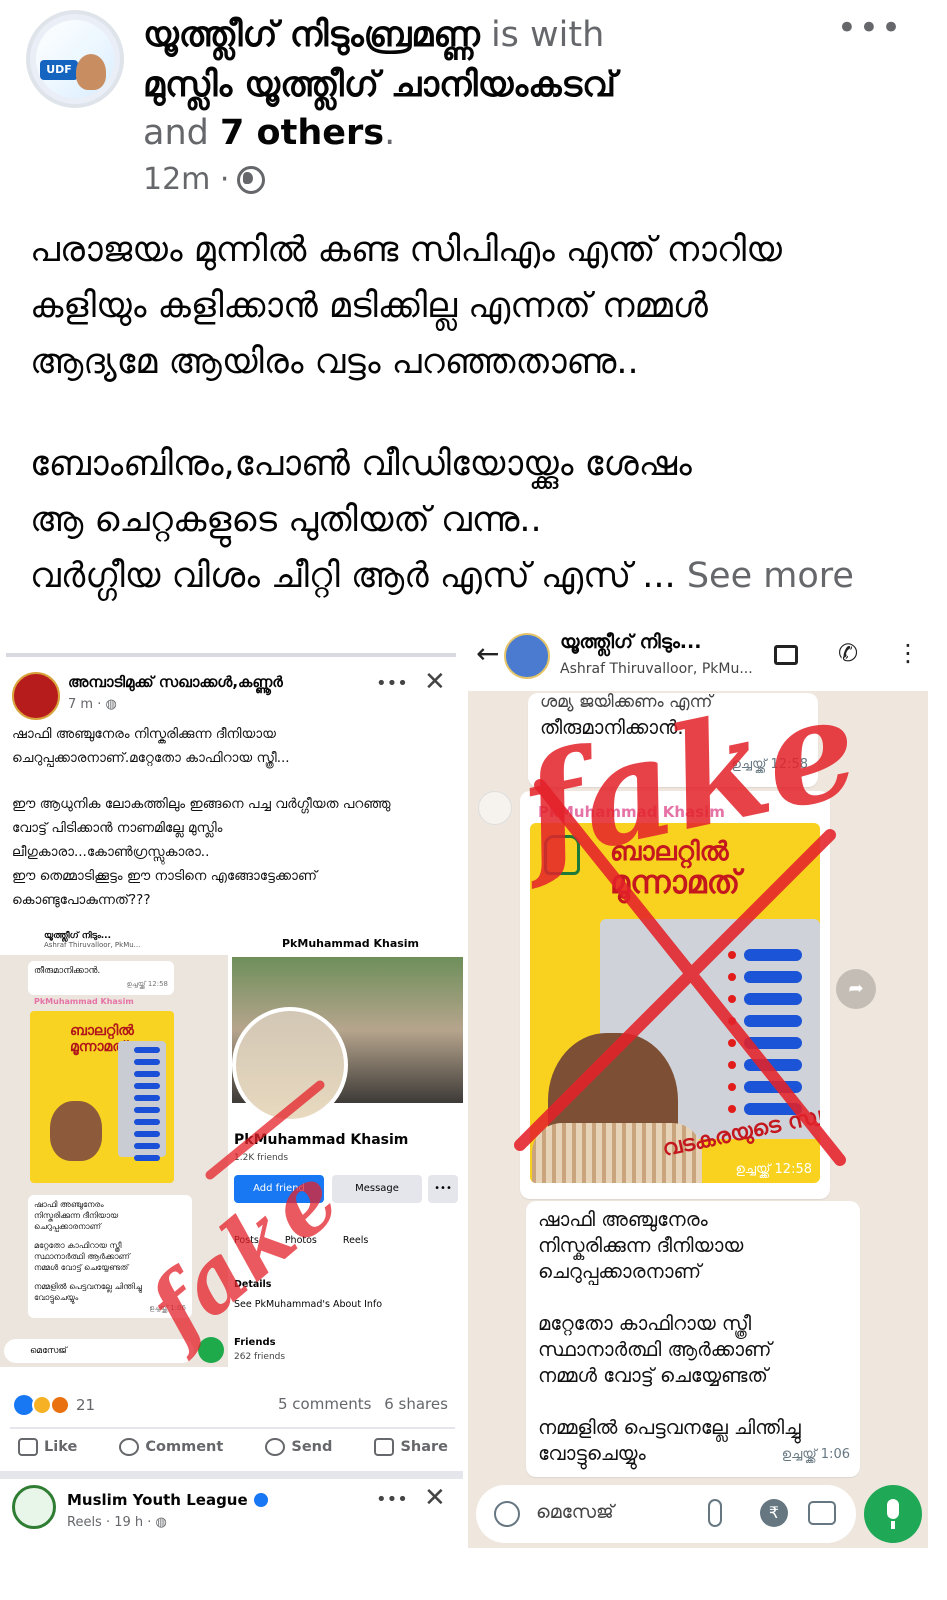 The image size is (947, 1600). What do you see at coordinates (363, 1404) in the screenshot?
I see `engagement-counts: 5 comments 6 shares` at bounding box center [363, 1404].